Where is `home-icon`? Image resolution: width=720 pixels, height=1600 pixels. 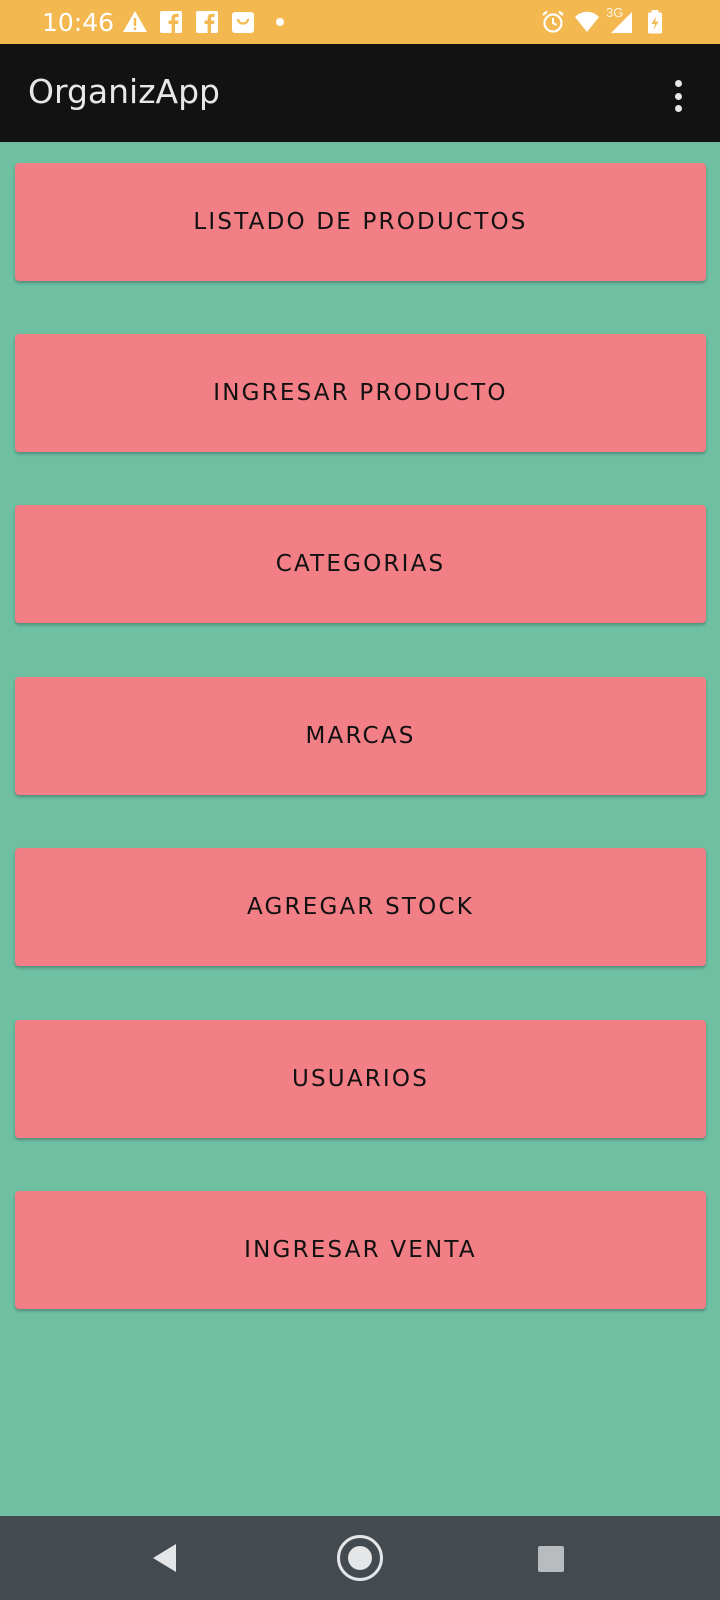 home-icon is located at coordinates (360, 1558).